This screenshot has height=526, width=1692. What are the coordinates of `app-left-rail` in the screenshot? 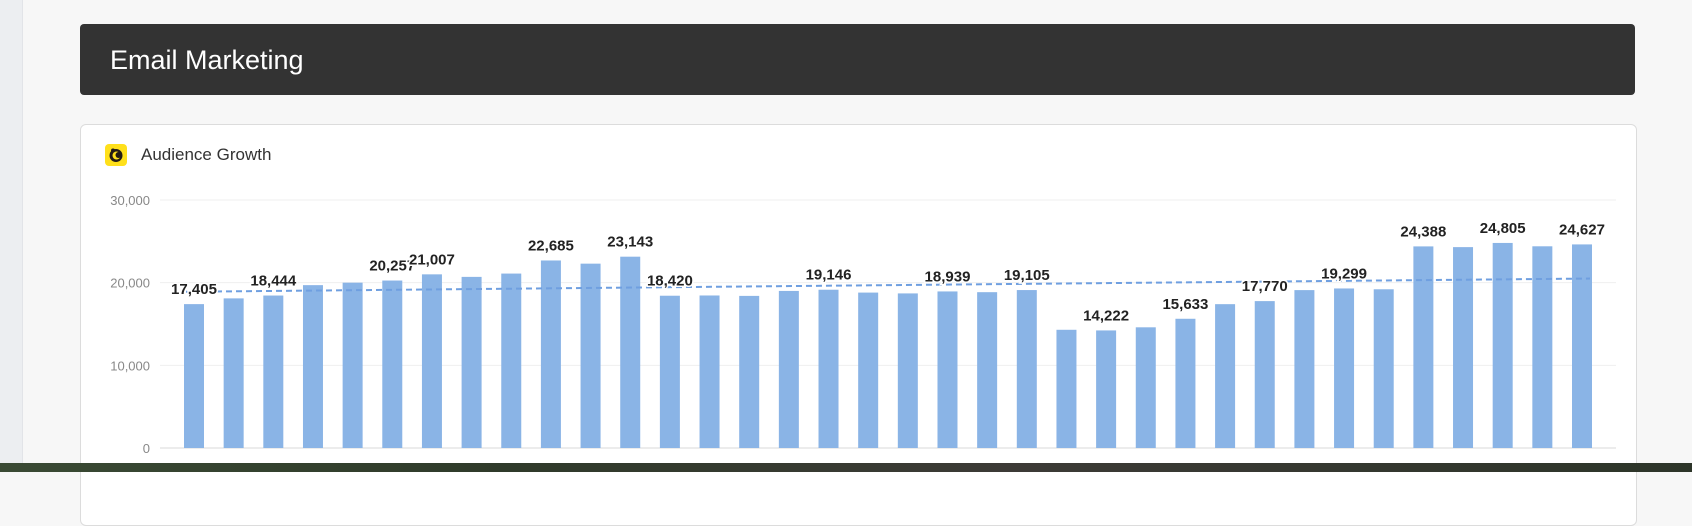 It's located at (11, 236).